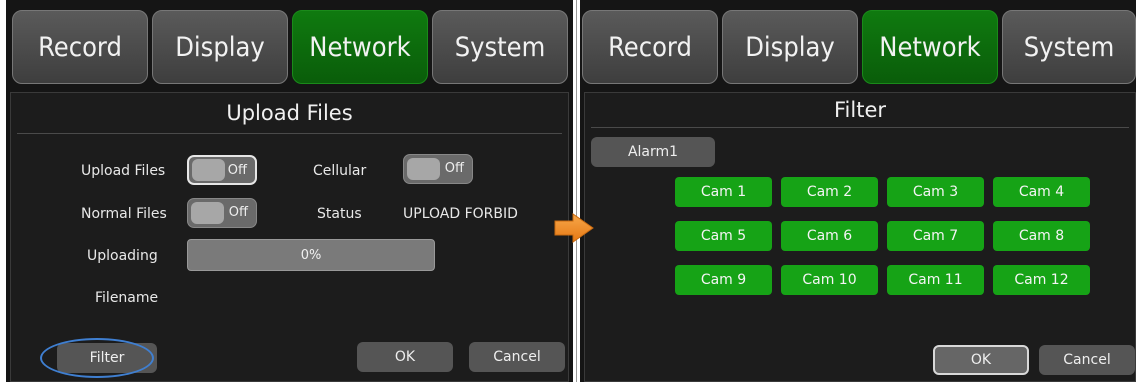 This screenshot has height=382, width=1136. Describe the element at coordinates (339, 214) in the screenshot. I see `status-label: Status` at that location.